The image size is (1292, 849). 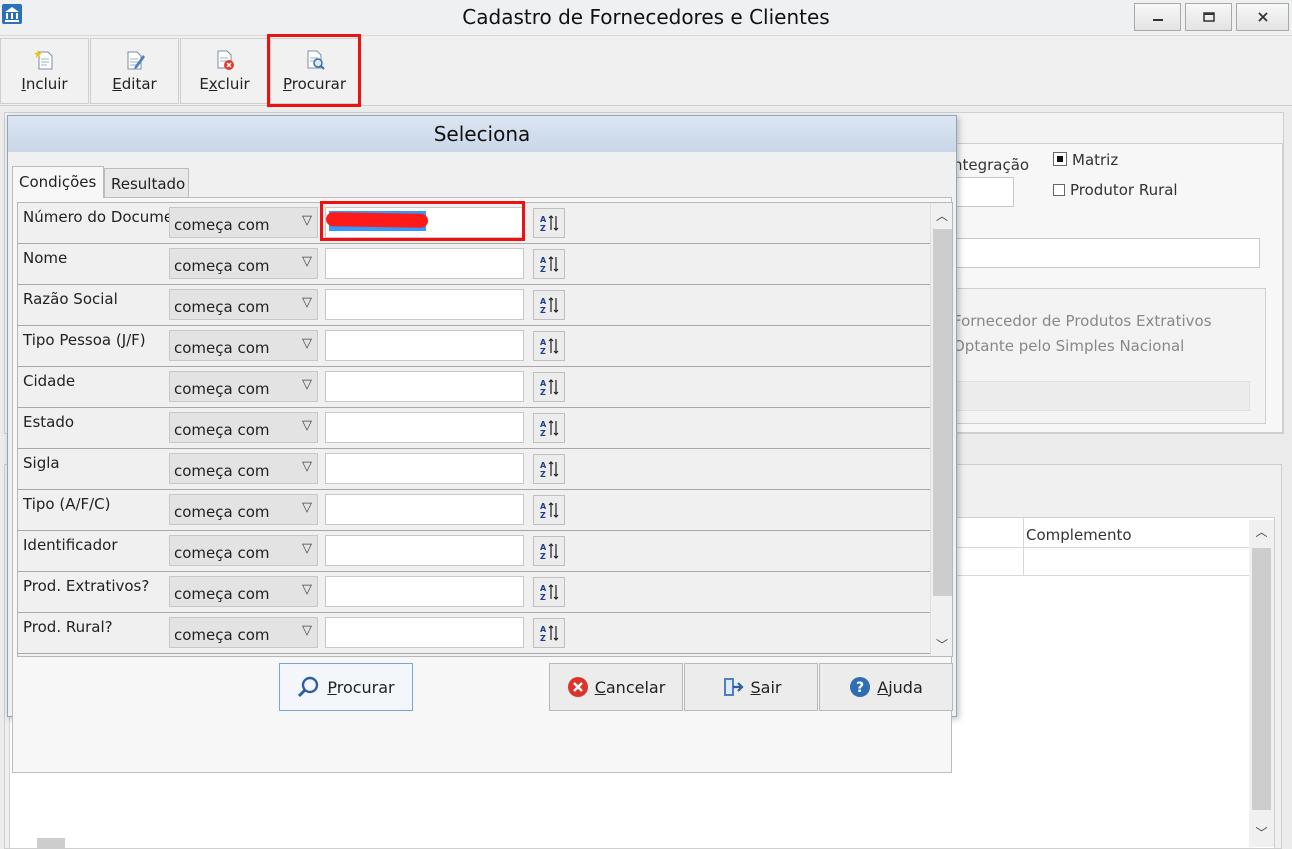 What do you see at coordinates (51, 843) in the screenshot?
I see `grid-hscroll-thumb` at bounding box center [51, 843].